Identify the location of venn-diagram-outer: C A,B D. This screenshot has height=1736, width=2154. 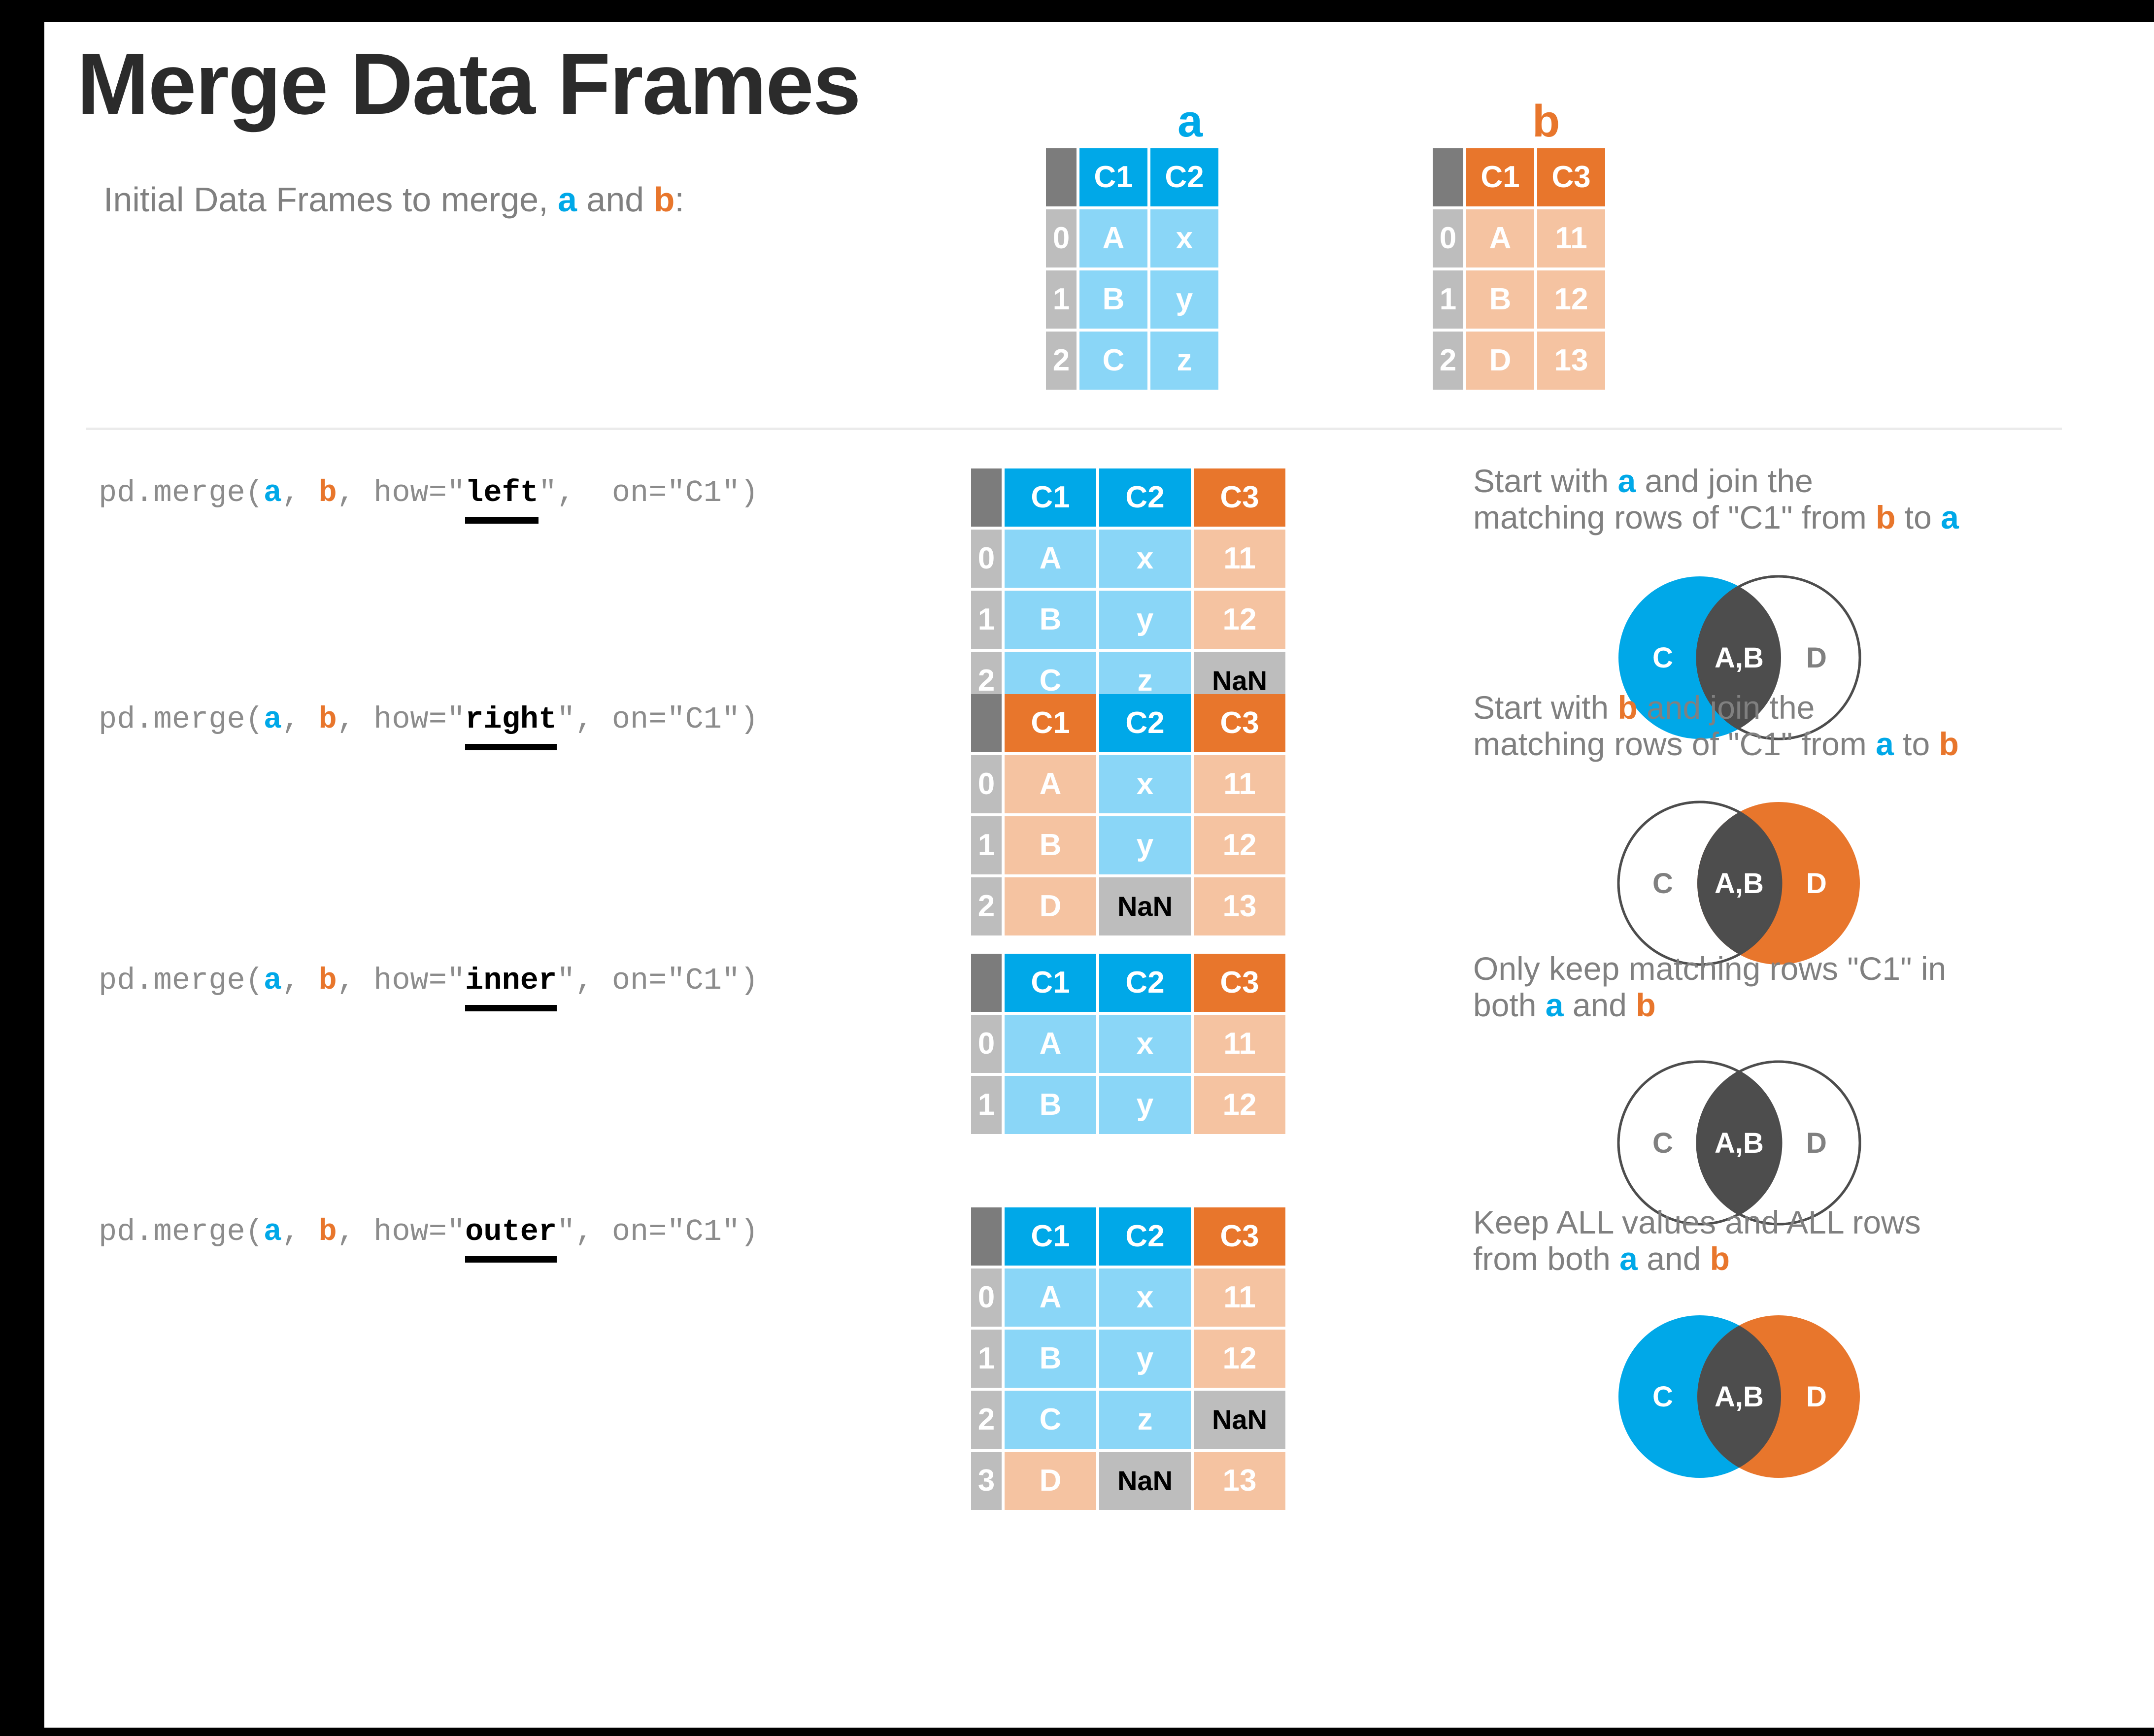
(1739, 1396).